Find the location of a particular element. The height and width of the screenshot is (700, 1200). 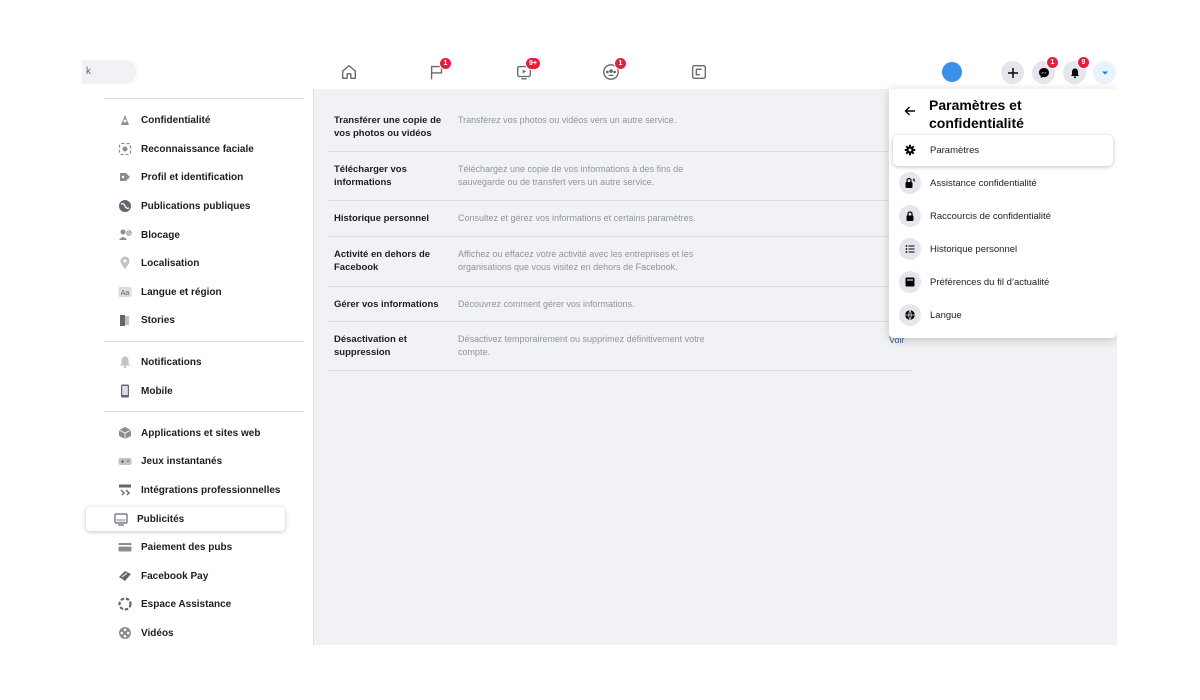

lock-key-icon is located at coordinates (910, 183).